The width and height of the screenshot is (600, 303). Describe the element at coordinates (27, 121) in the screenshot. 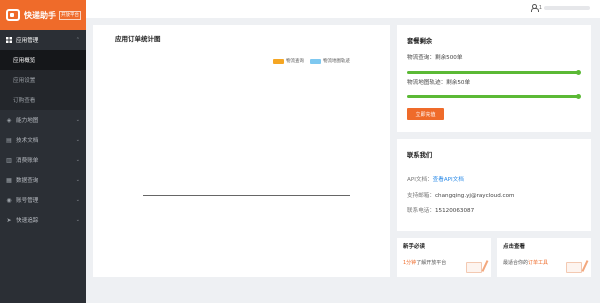

I see `sidebar-item-label: 能力地图` at that location.